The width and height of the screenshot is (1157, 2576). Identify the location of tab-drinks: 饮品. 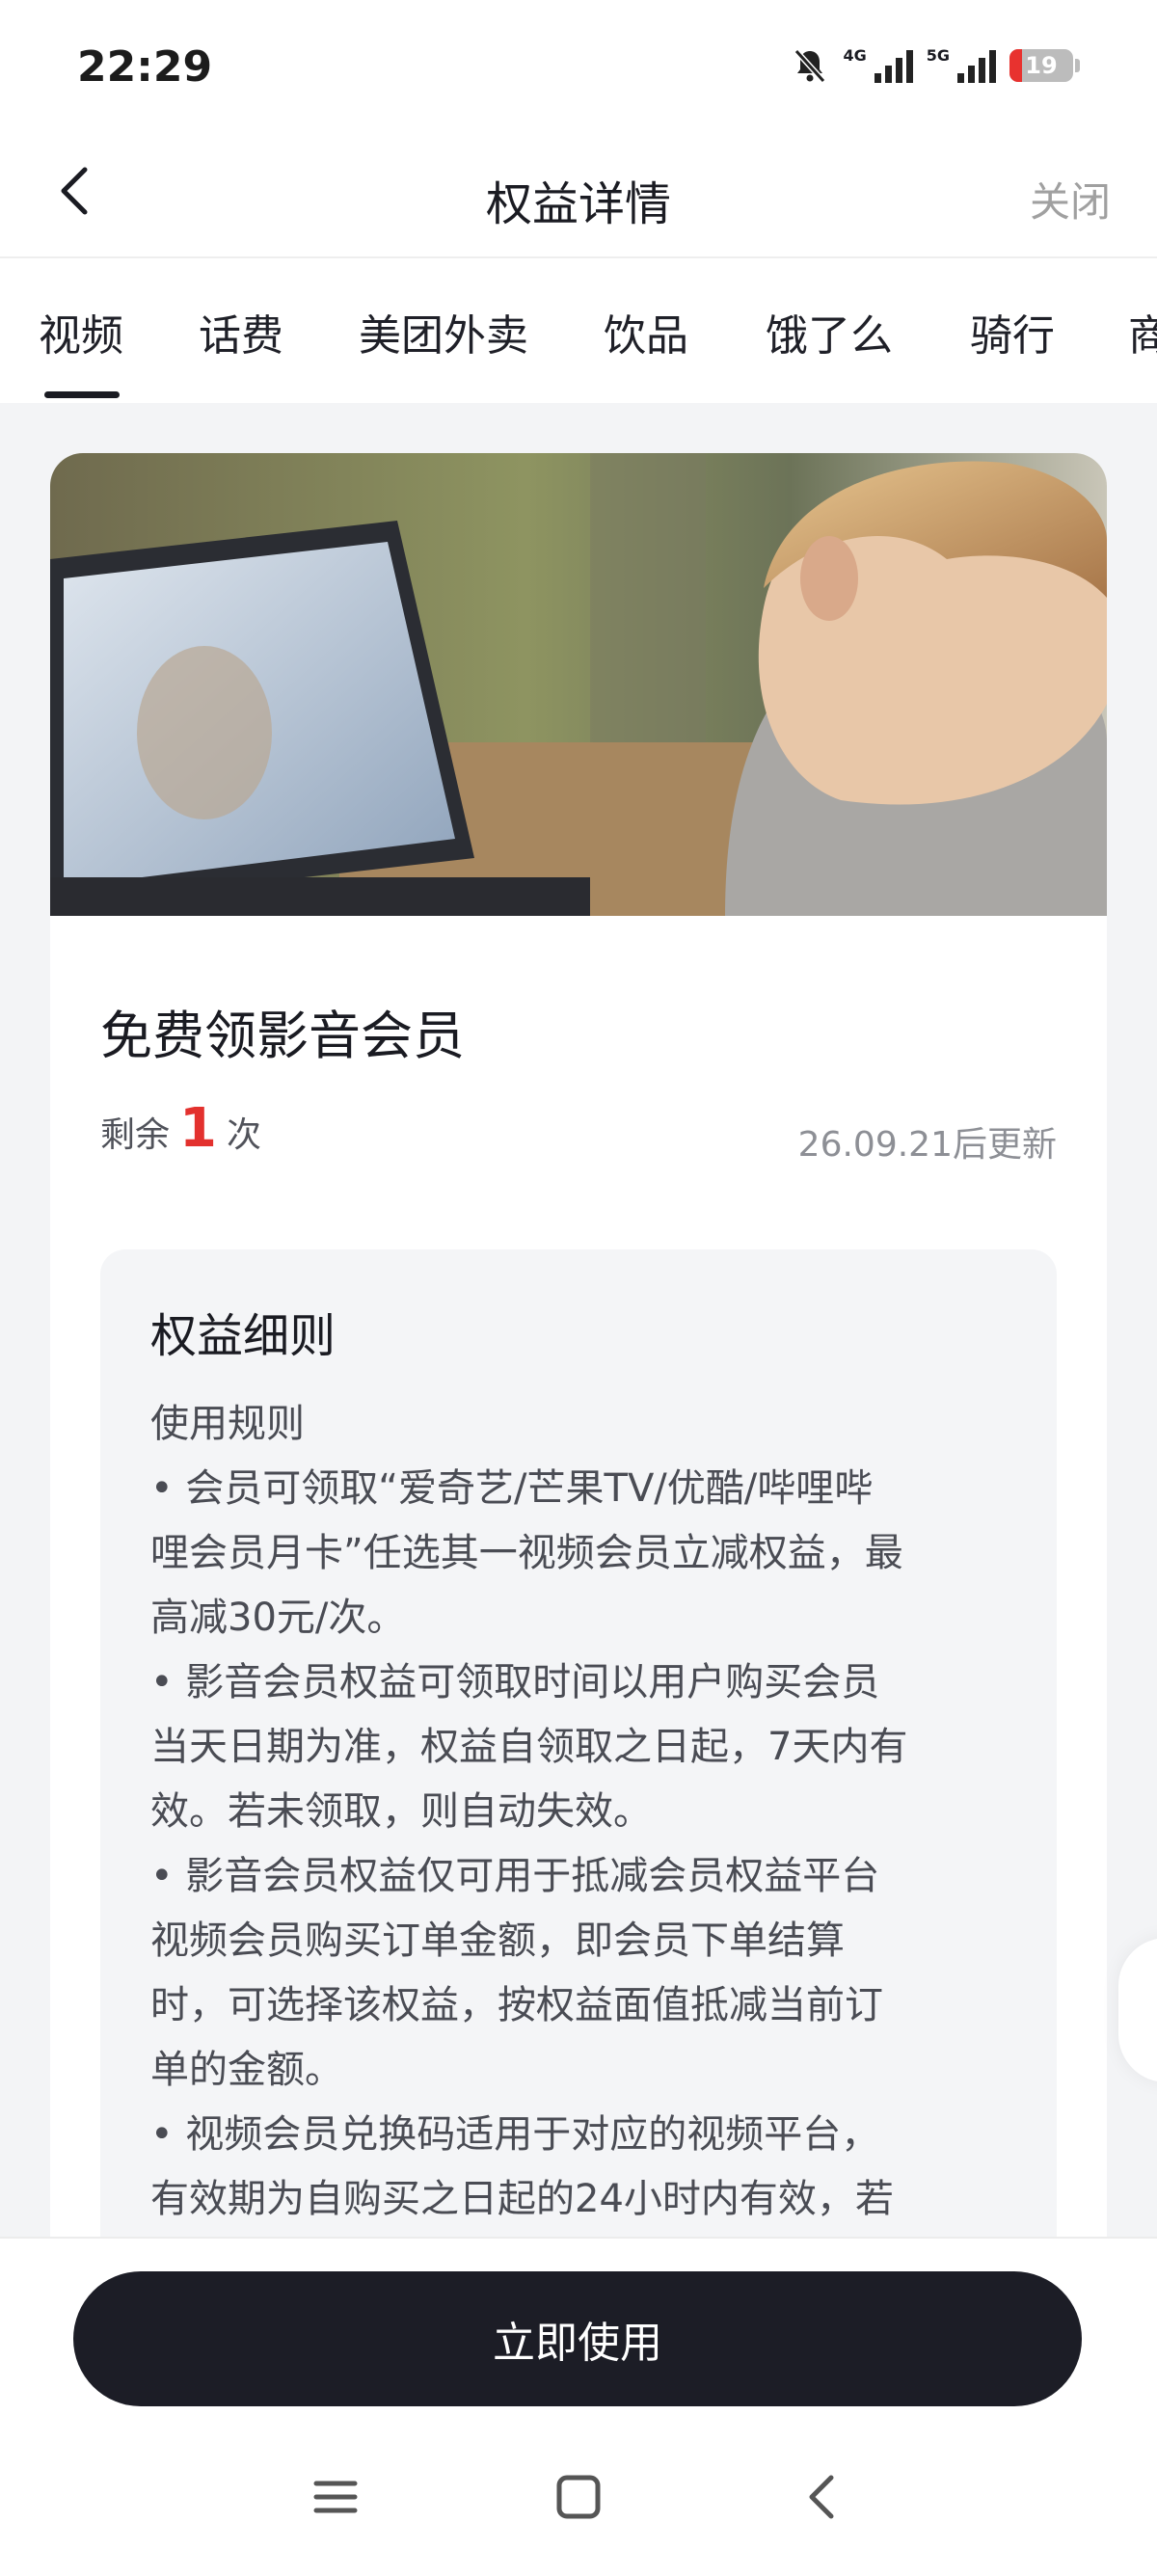
(646, 331).